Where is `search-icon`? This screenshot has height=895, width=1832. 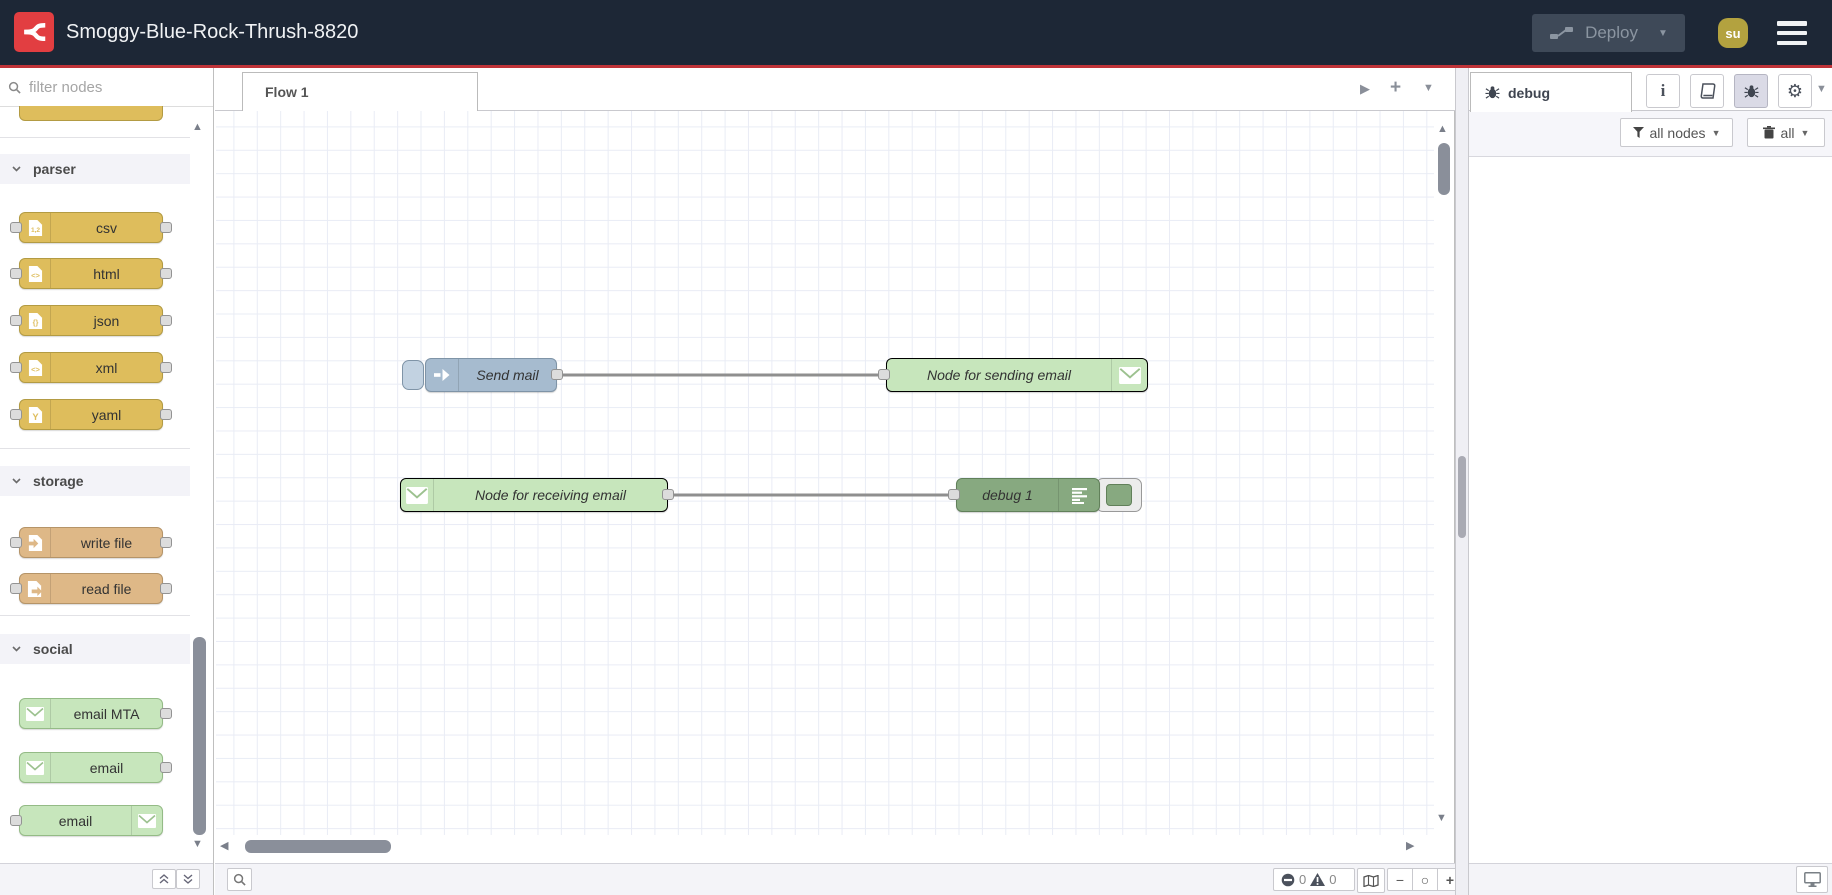 search-icon is located at coordinates (239, 879).